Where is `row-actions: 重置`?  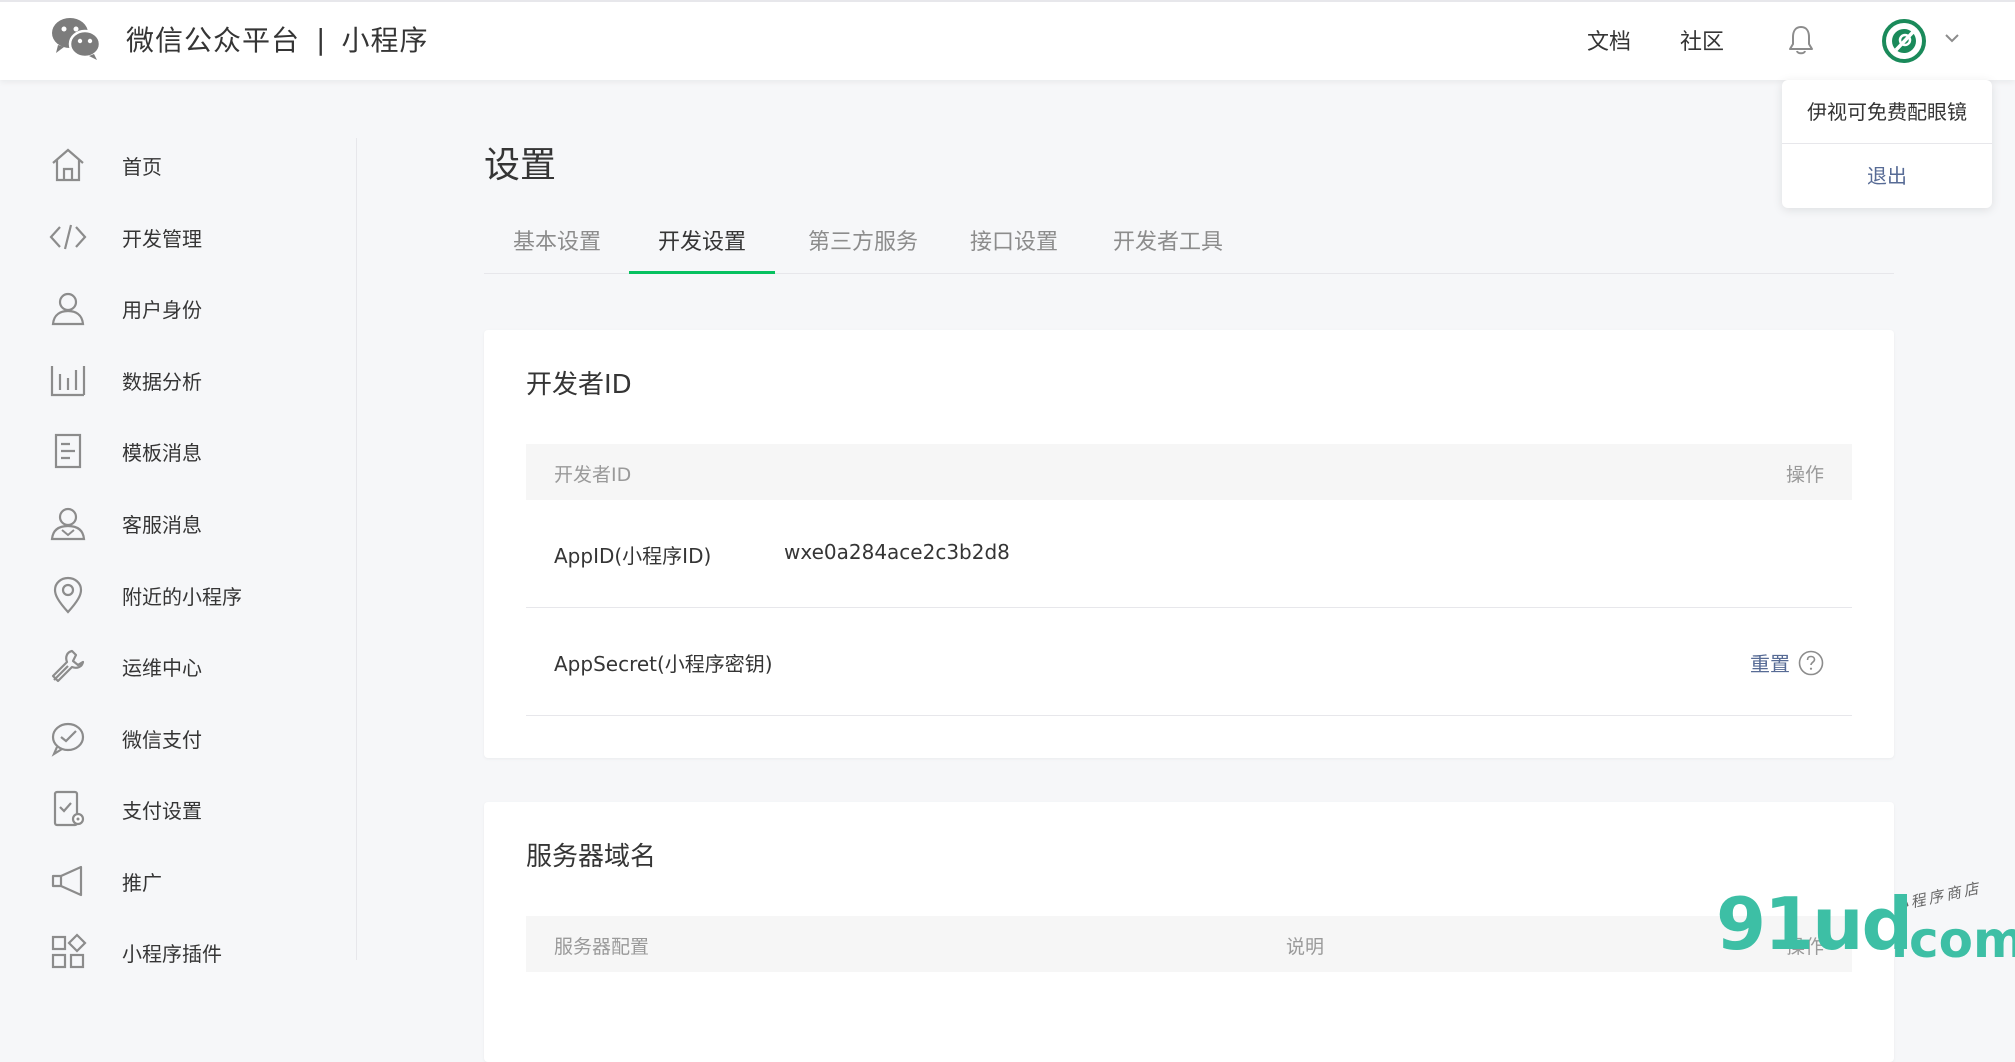 row-actions: 重置 is located at coordinates (1787, 662).